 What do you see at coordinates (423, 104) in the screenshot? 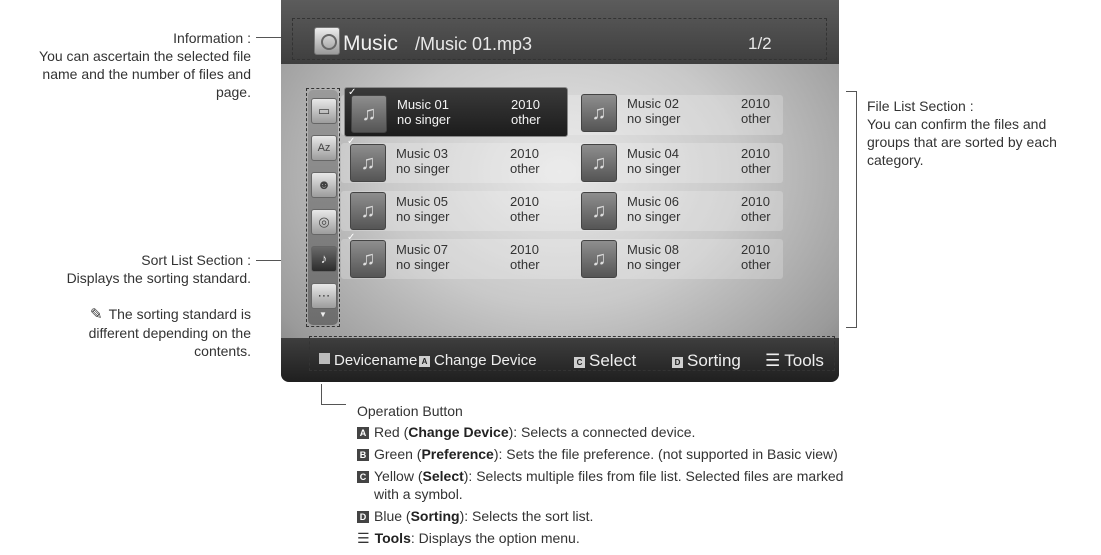
I see `file-name: Music 01` at bounding box center [423, 104].